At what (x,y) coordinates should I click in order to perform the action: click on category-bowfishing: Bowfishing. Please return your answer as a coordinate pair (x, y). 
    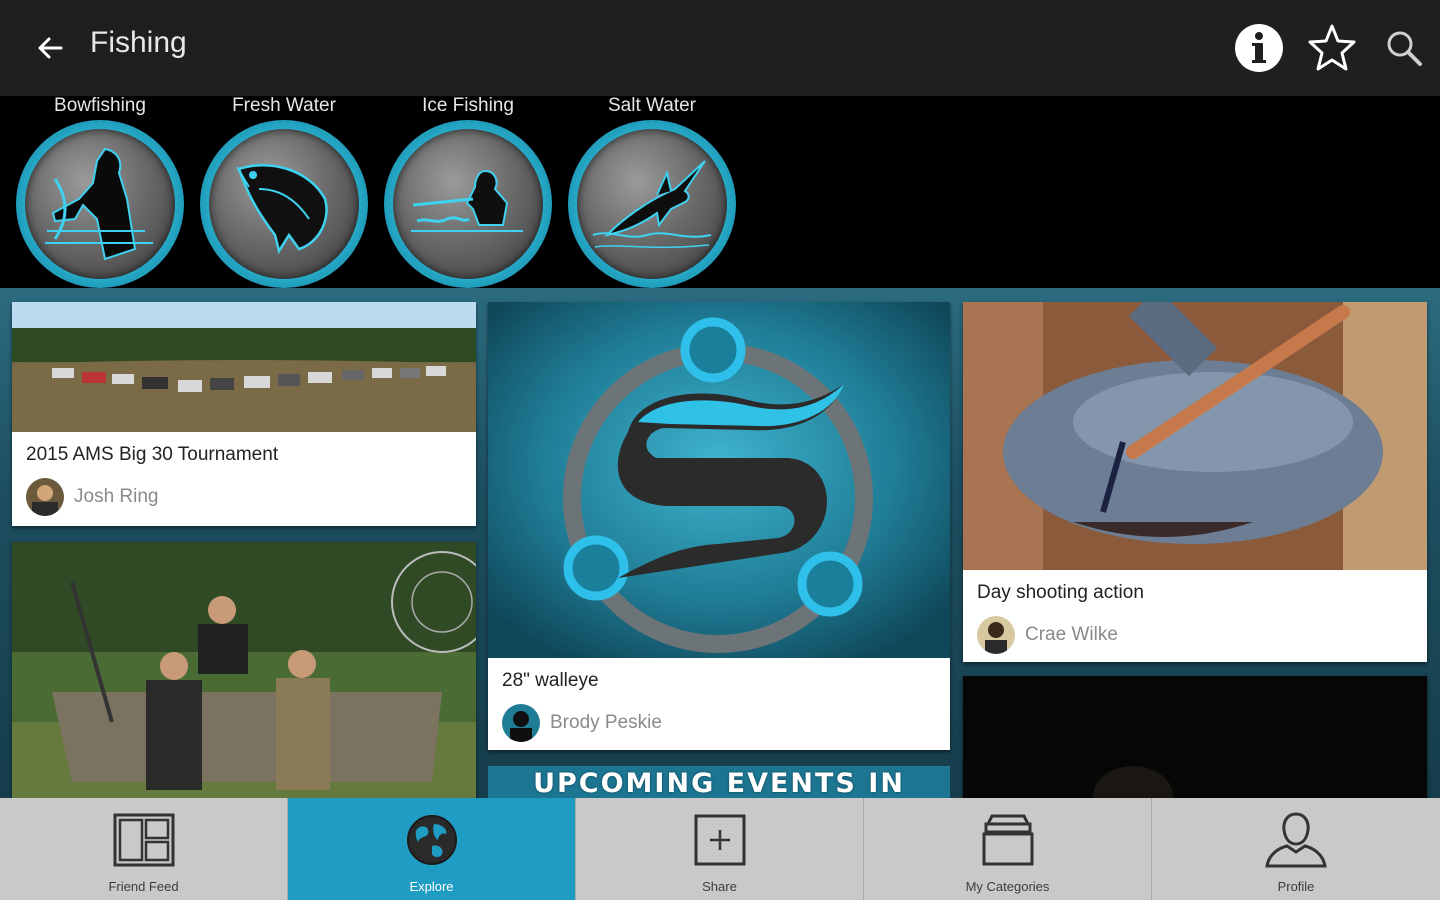
    Looking at the image, I should click on (100, 192).